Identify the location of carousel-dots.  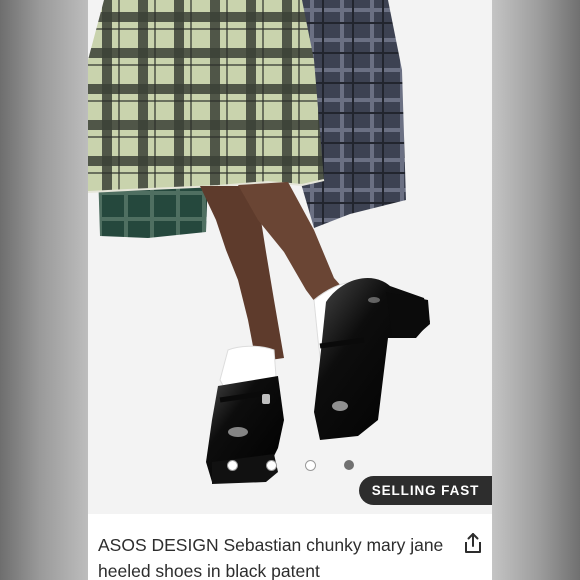
(290, 465).